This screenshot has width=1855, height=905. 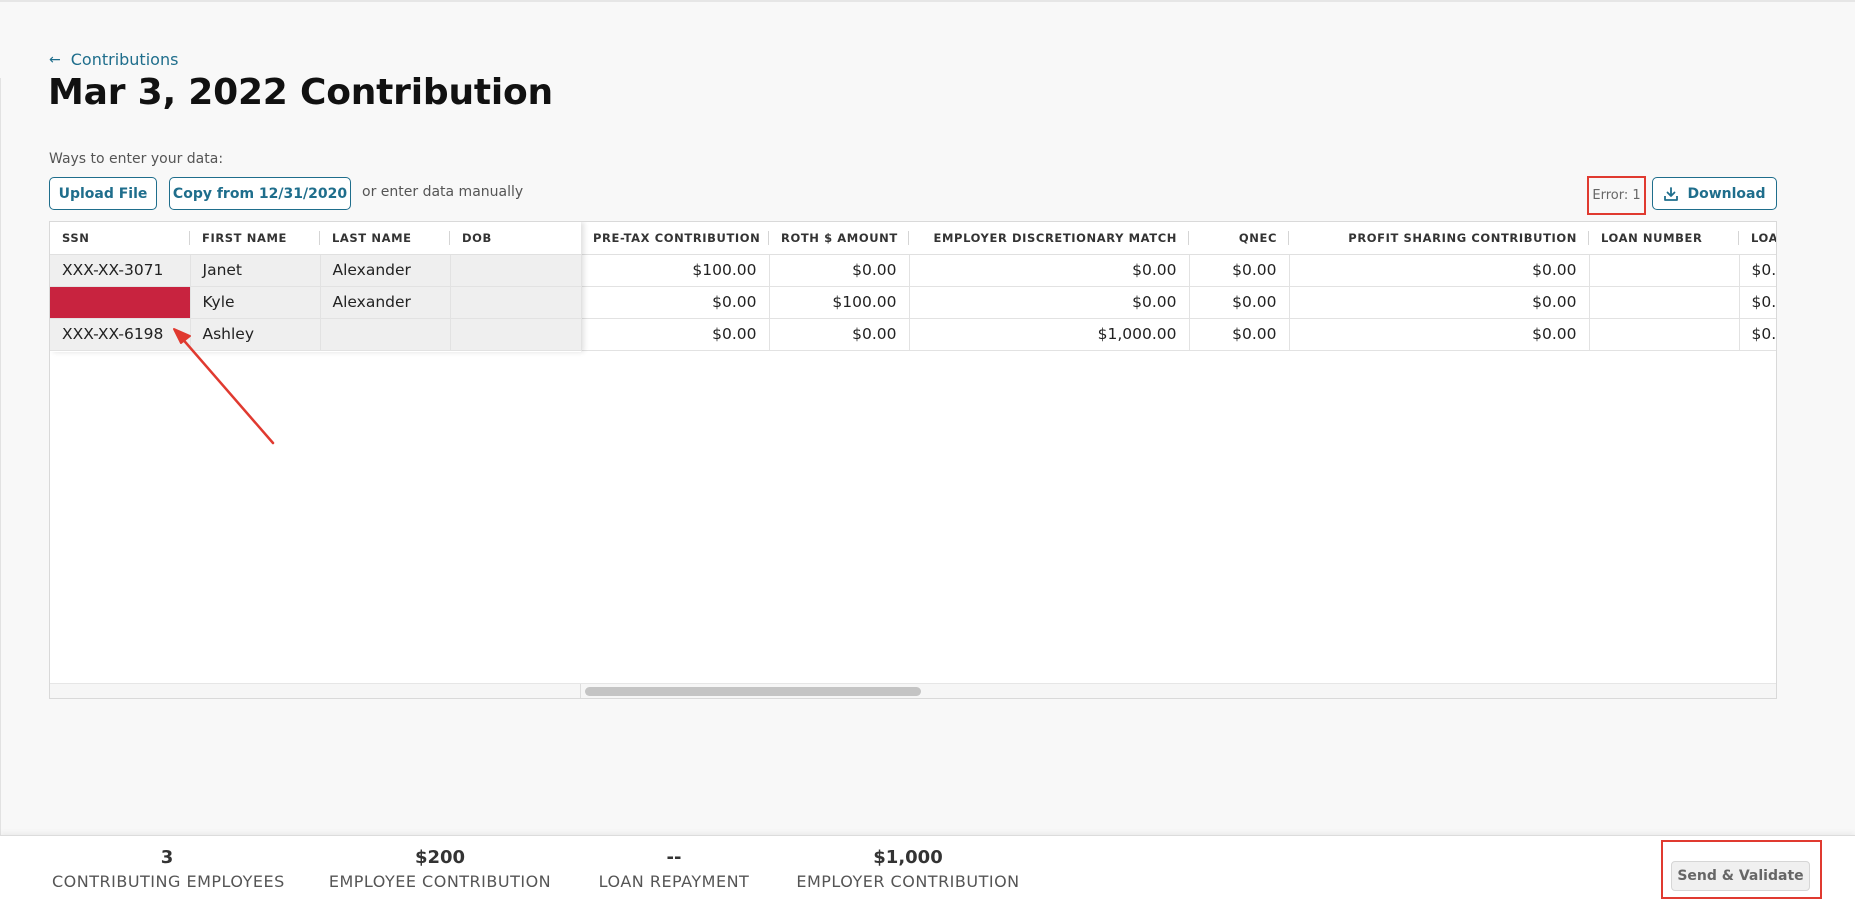 What do you see at coordinates (1049, 334) in the screenshot?
I see `cell-employer-match: $1,000.00` at bounding box center [1049, 334].